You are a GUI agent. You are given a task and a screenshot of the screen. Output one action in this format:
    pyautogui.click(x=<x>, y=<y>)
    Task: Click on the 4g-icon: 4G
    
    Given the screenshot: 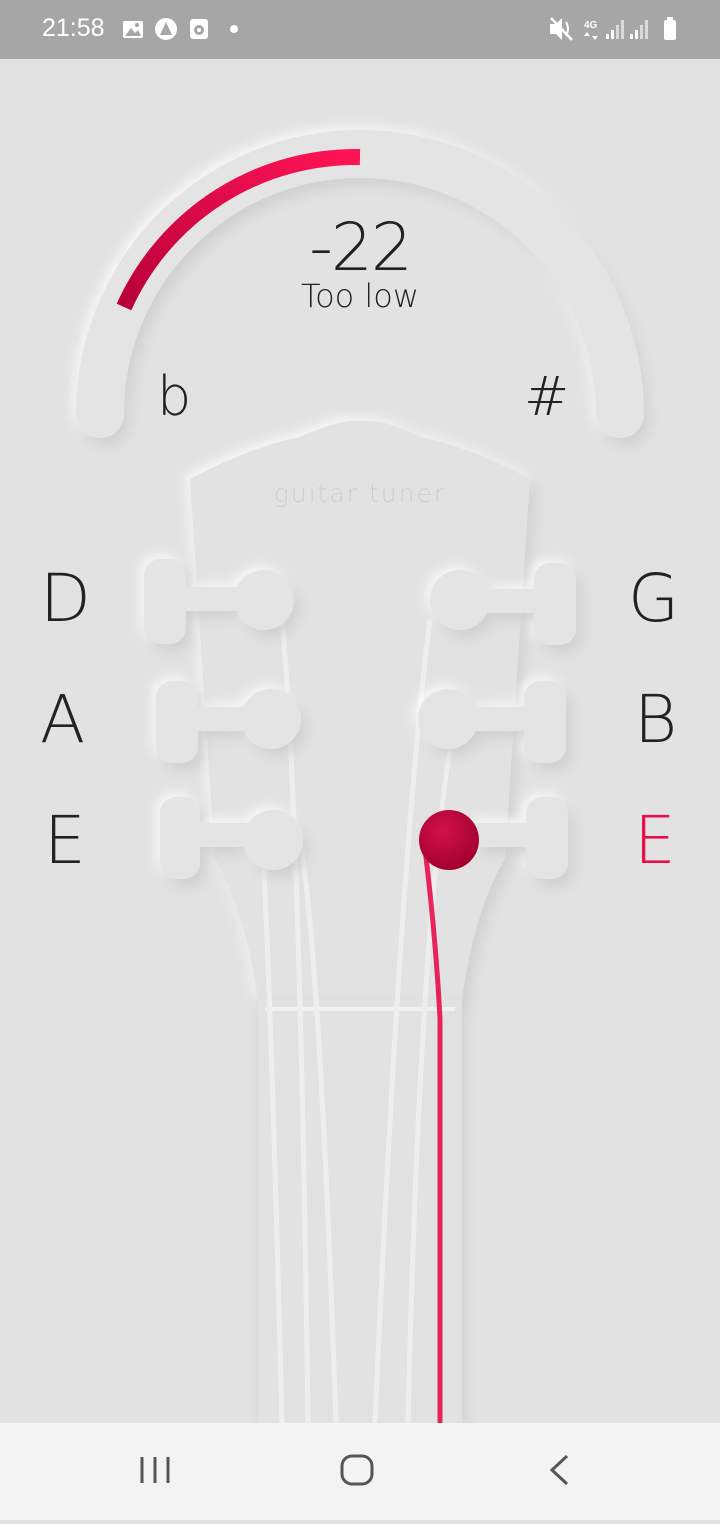 What is the action you would take?
    pyautogui.click(x=591, y=30)
    